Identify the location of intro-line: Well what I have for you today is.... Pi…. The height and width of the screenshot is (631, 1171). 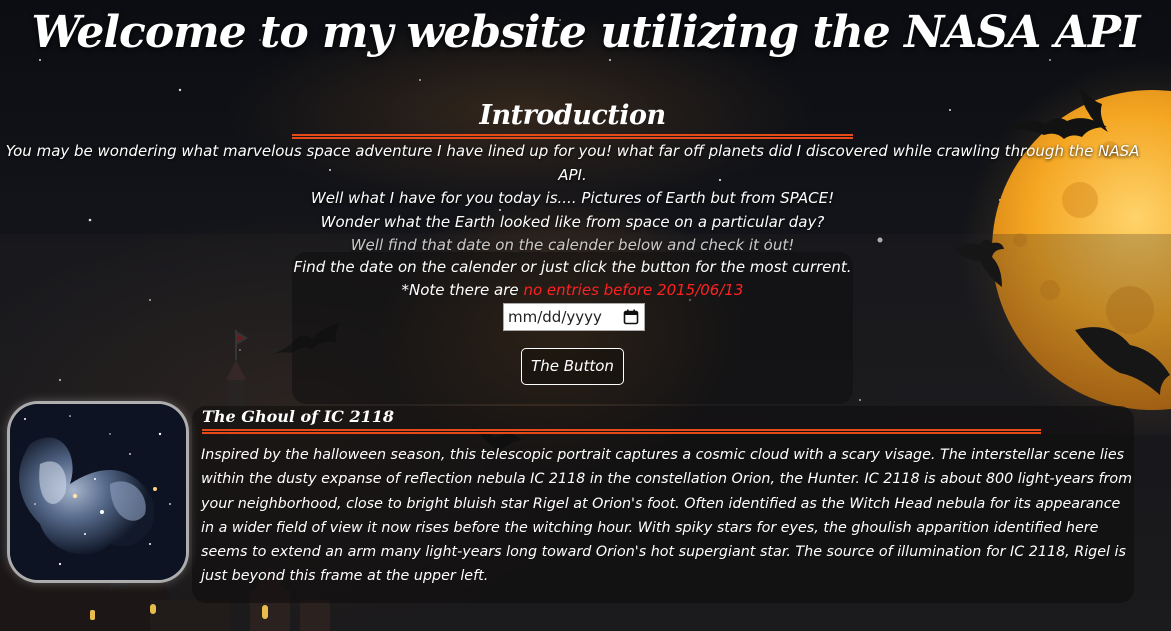
(572, 198).